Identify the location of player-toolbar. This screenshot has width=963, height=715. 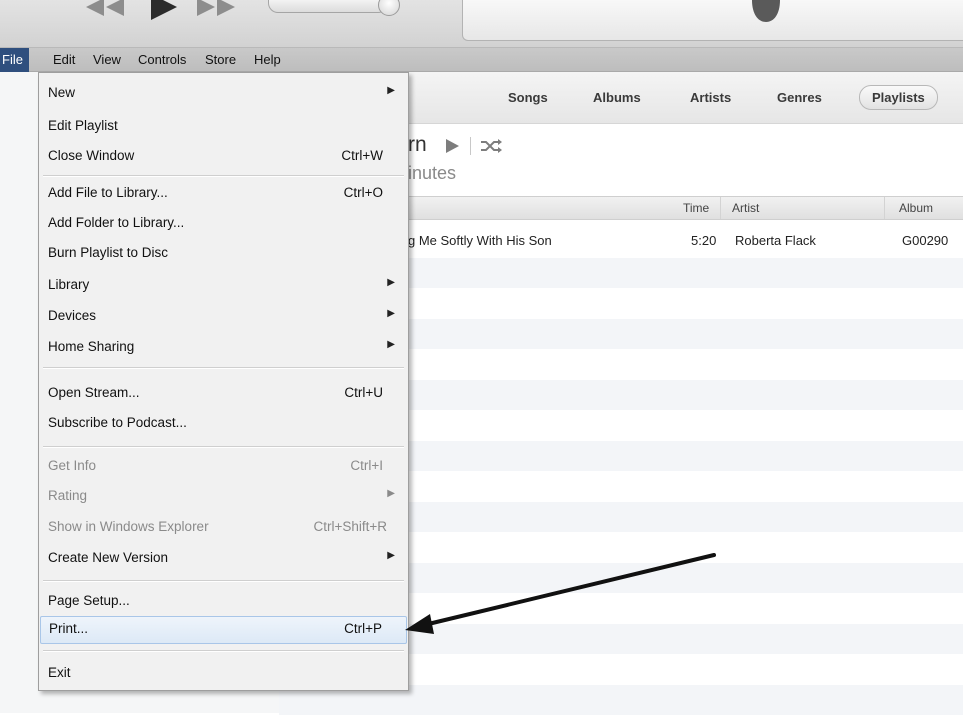
(481, 24).